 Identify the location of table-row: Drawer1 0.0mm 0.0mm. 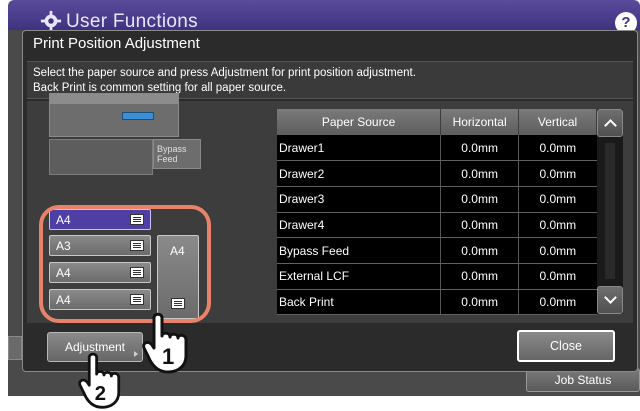
(437, 148).